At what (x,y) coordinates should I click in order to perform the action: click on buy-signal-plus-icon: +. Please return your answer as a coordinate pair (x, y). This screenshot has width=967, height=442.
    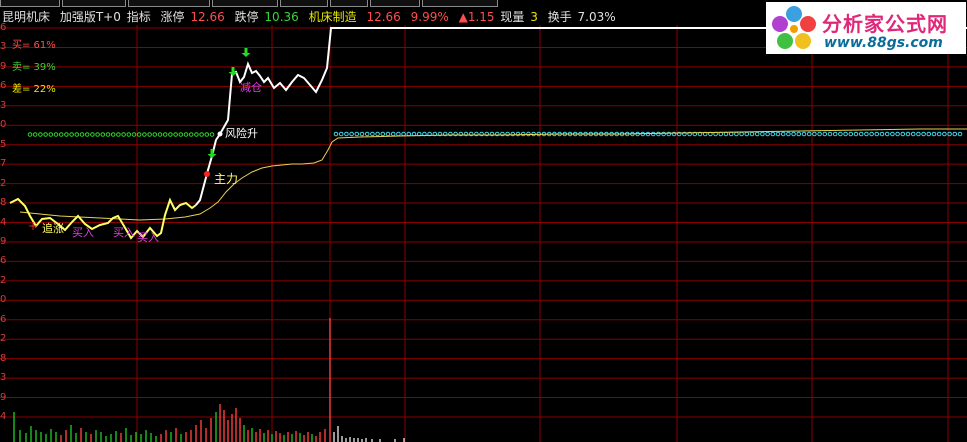
    Looking at the image, I should click on (33, 226).